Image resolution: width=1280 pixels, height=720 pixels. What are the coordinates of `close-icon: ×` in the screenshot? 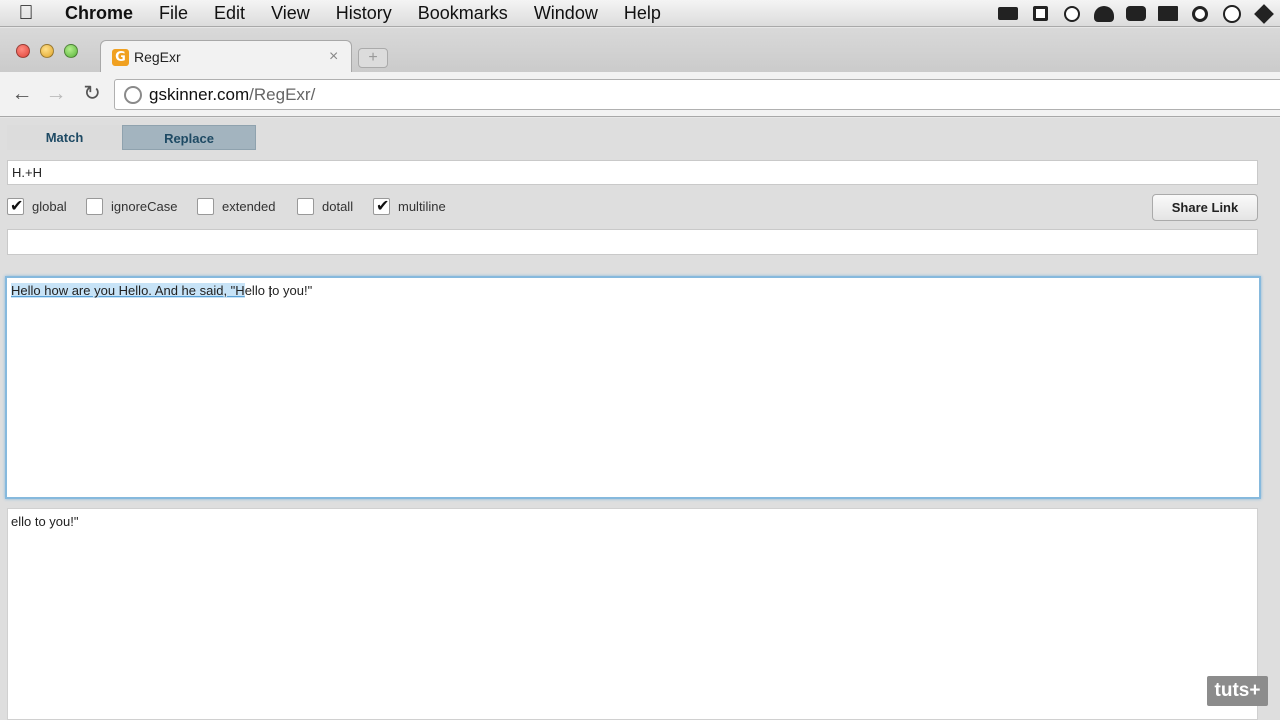 It's located at (333, 57).